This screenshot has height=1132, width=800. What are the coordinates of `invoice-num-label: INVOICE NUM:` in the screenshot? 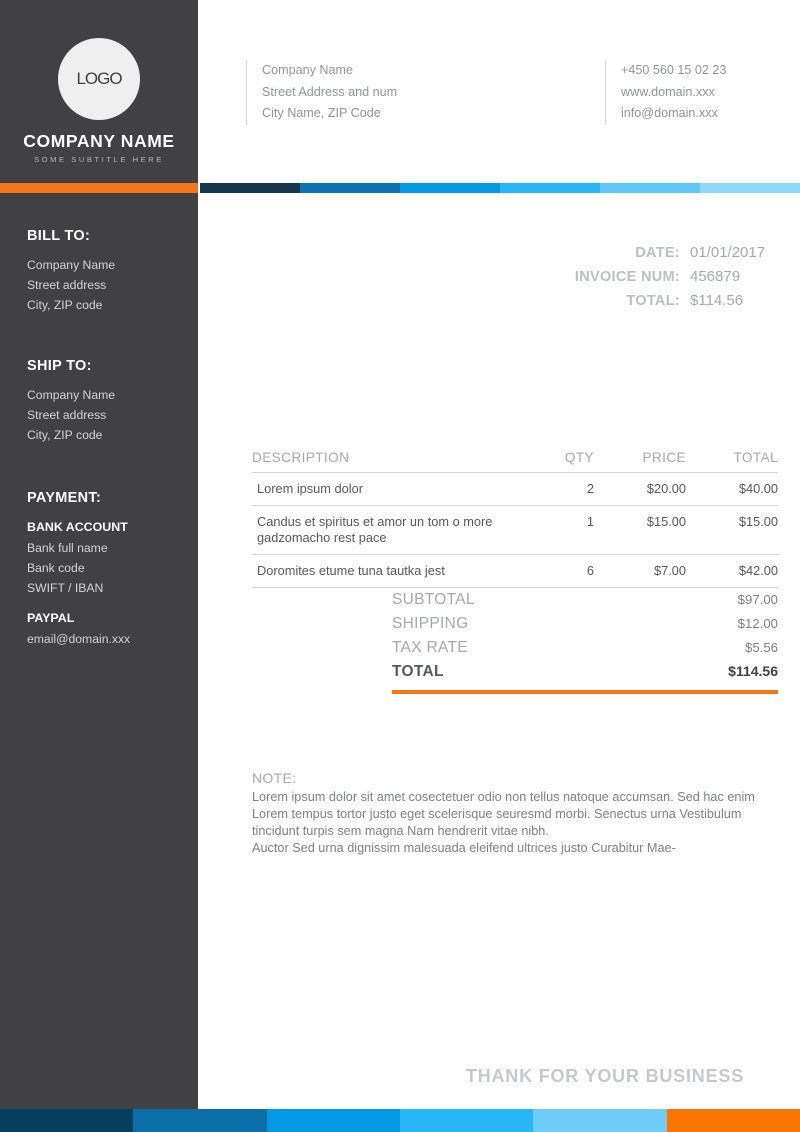 It's located at (627, 277).